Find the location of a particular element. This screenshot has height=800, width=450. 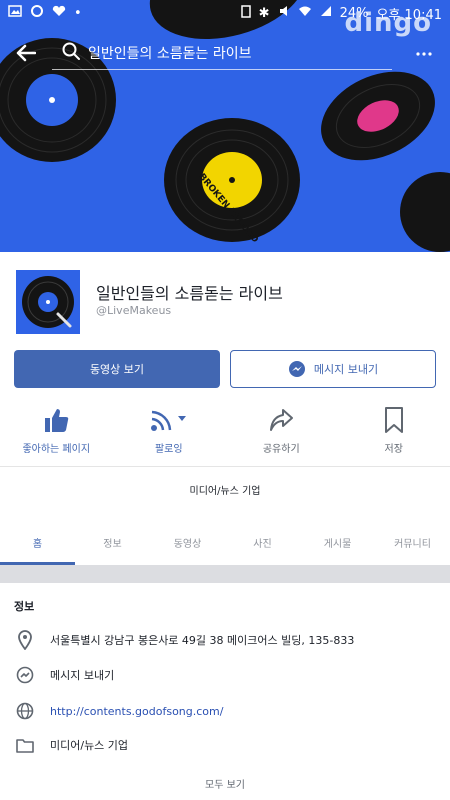

like-page-action: 좋아하는 페이지 is located at coordinates (56, 433).